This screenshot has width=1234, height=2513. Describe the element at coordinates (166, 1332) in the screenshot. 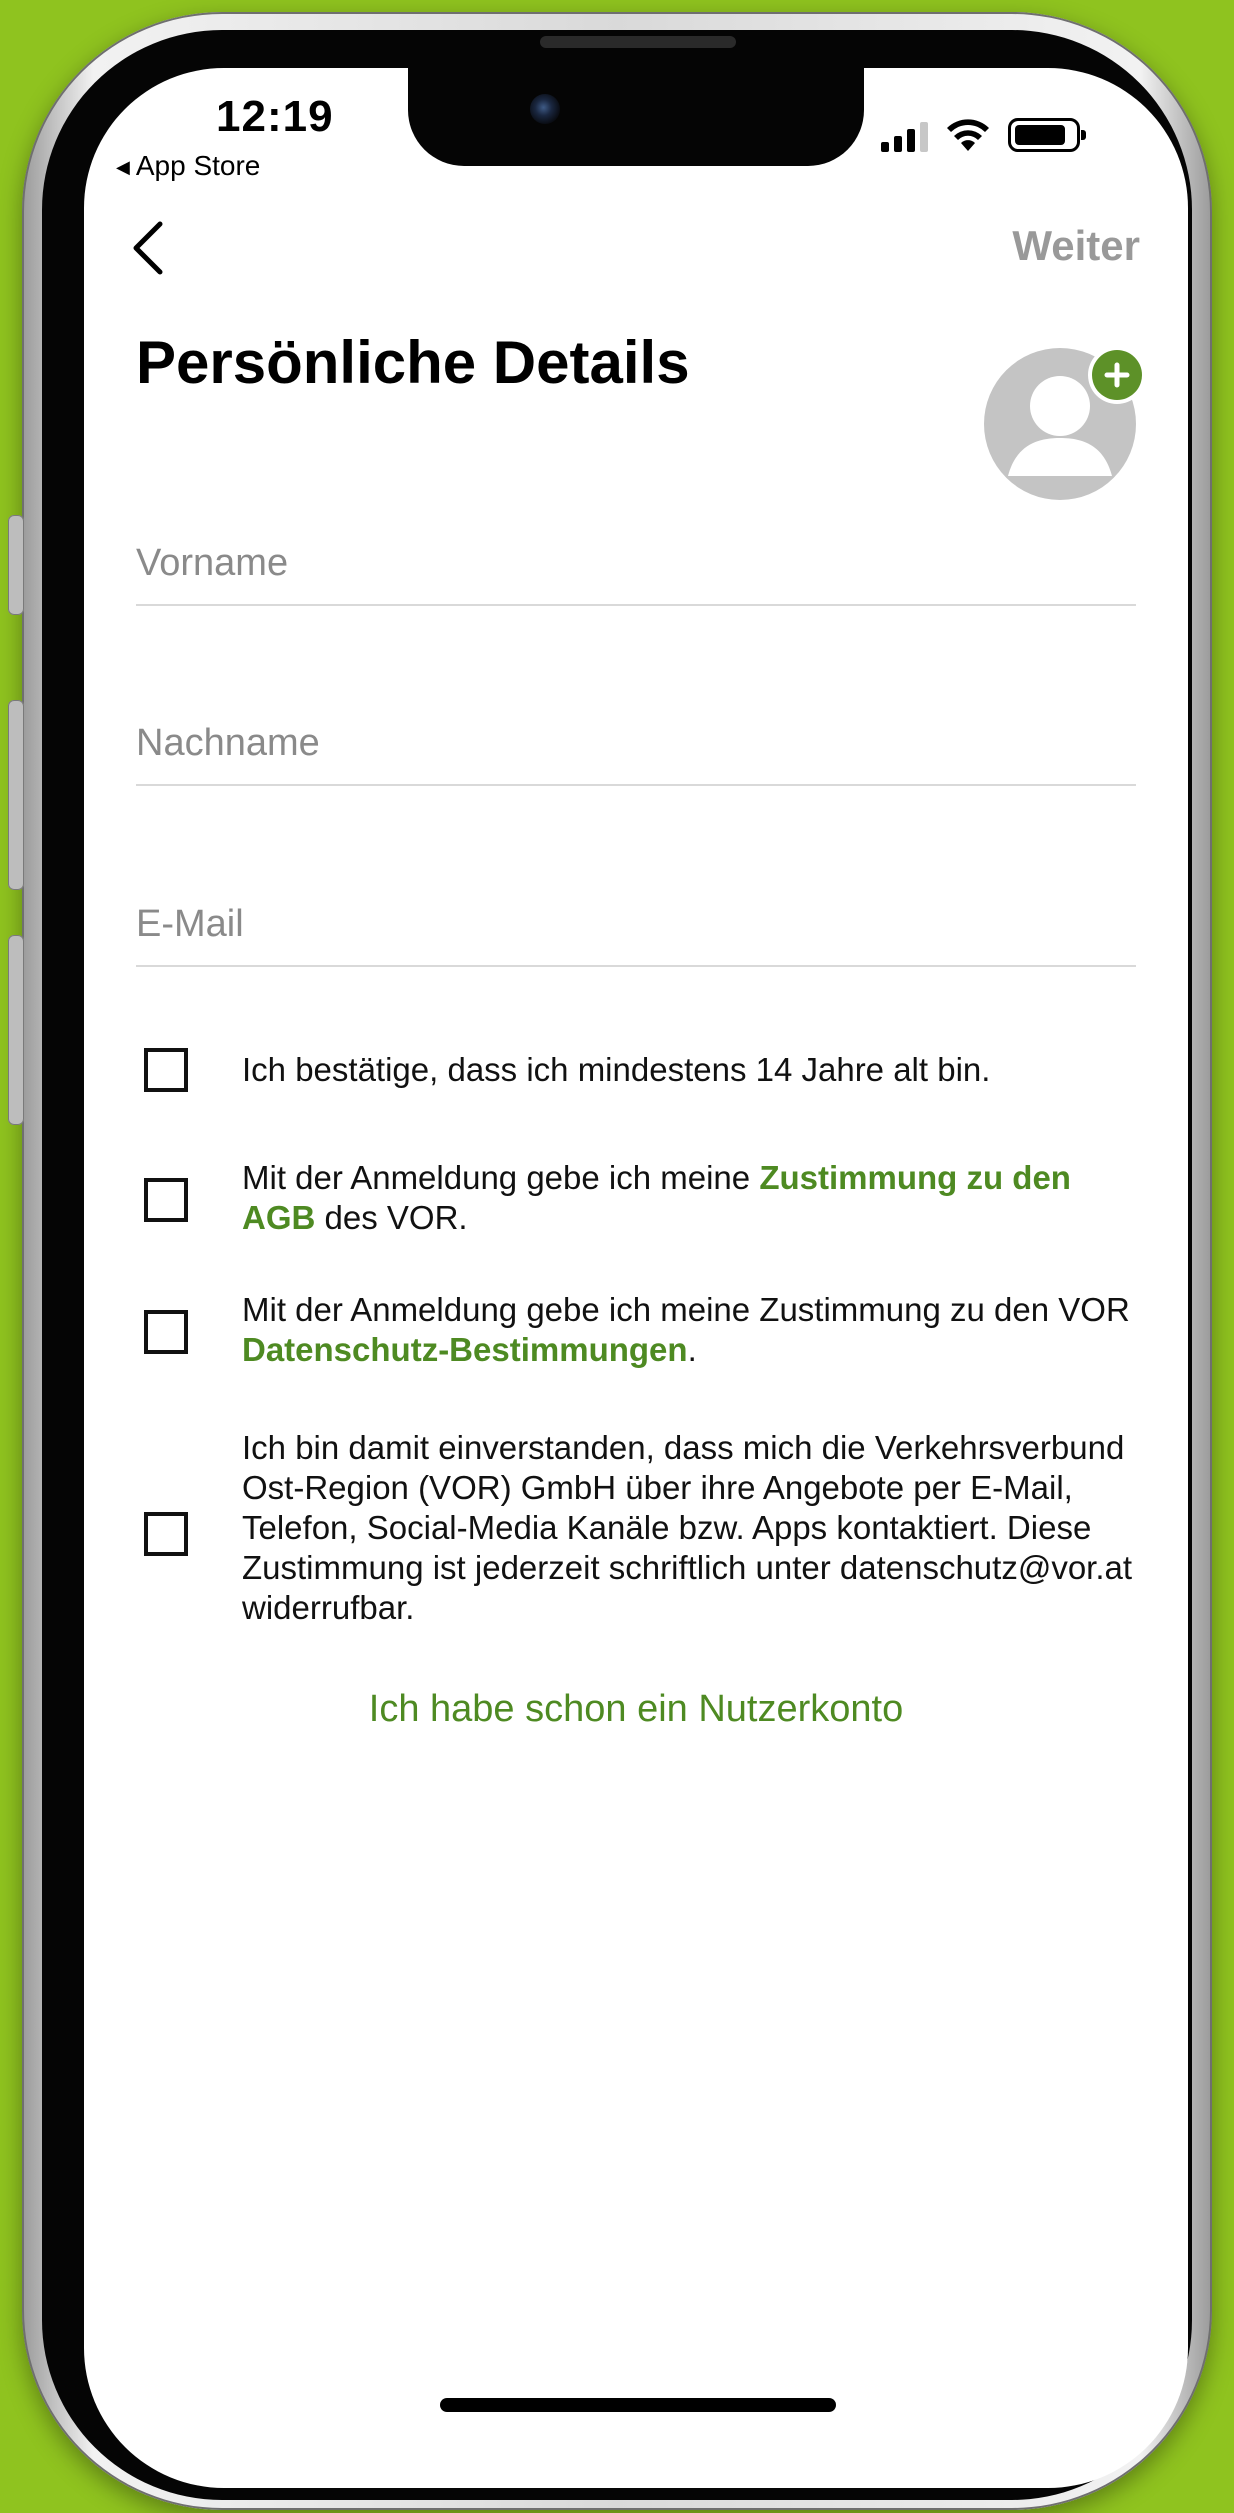

I see `consent-privacy-checkbox` at that location.